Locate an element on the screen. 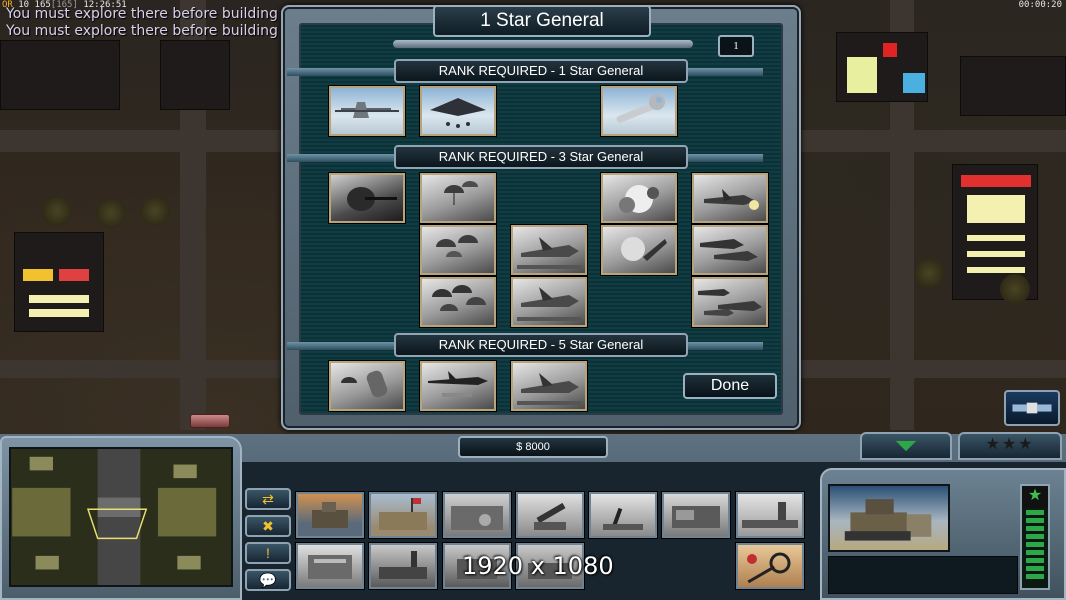 The image size is (1066, 600). strategy-center-icon is located at coordinates (330, 567).